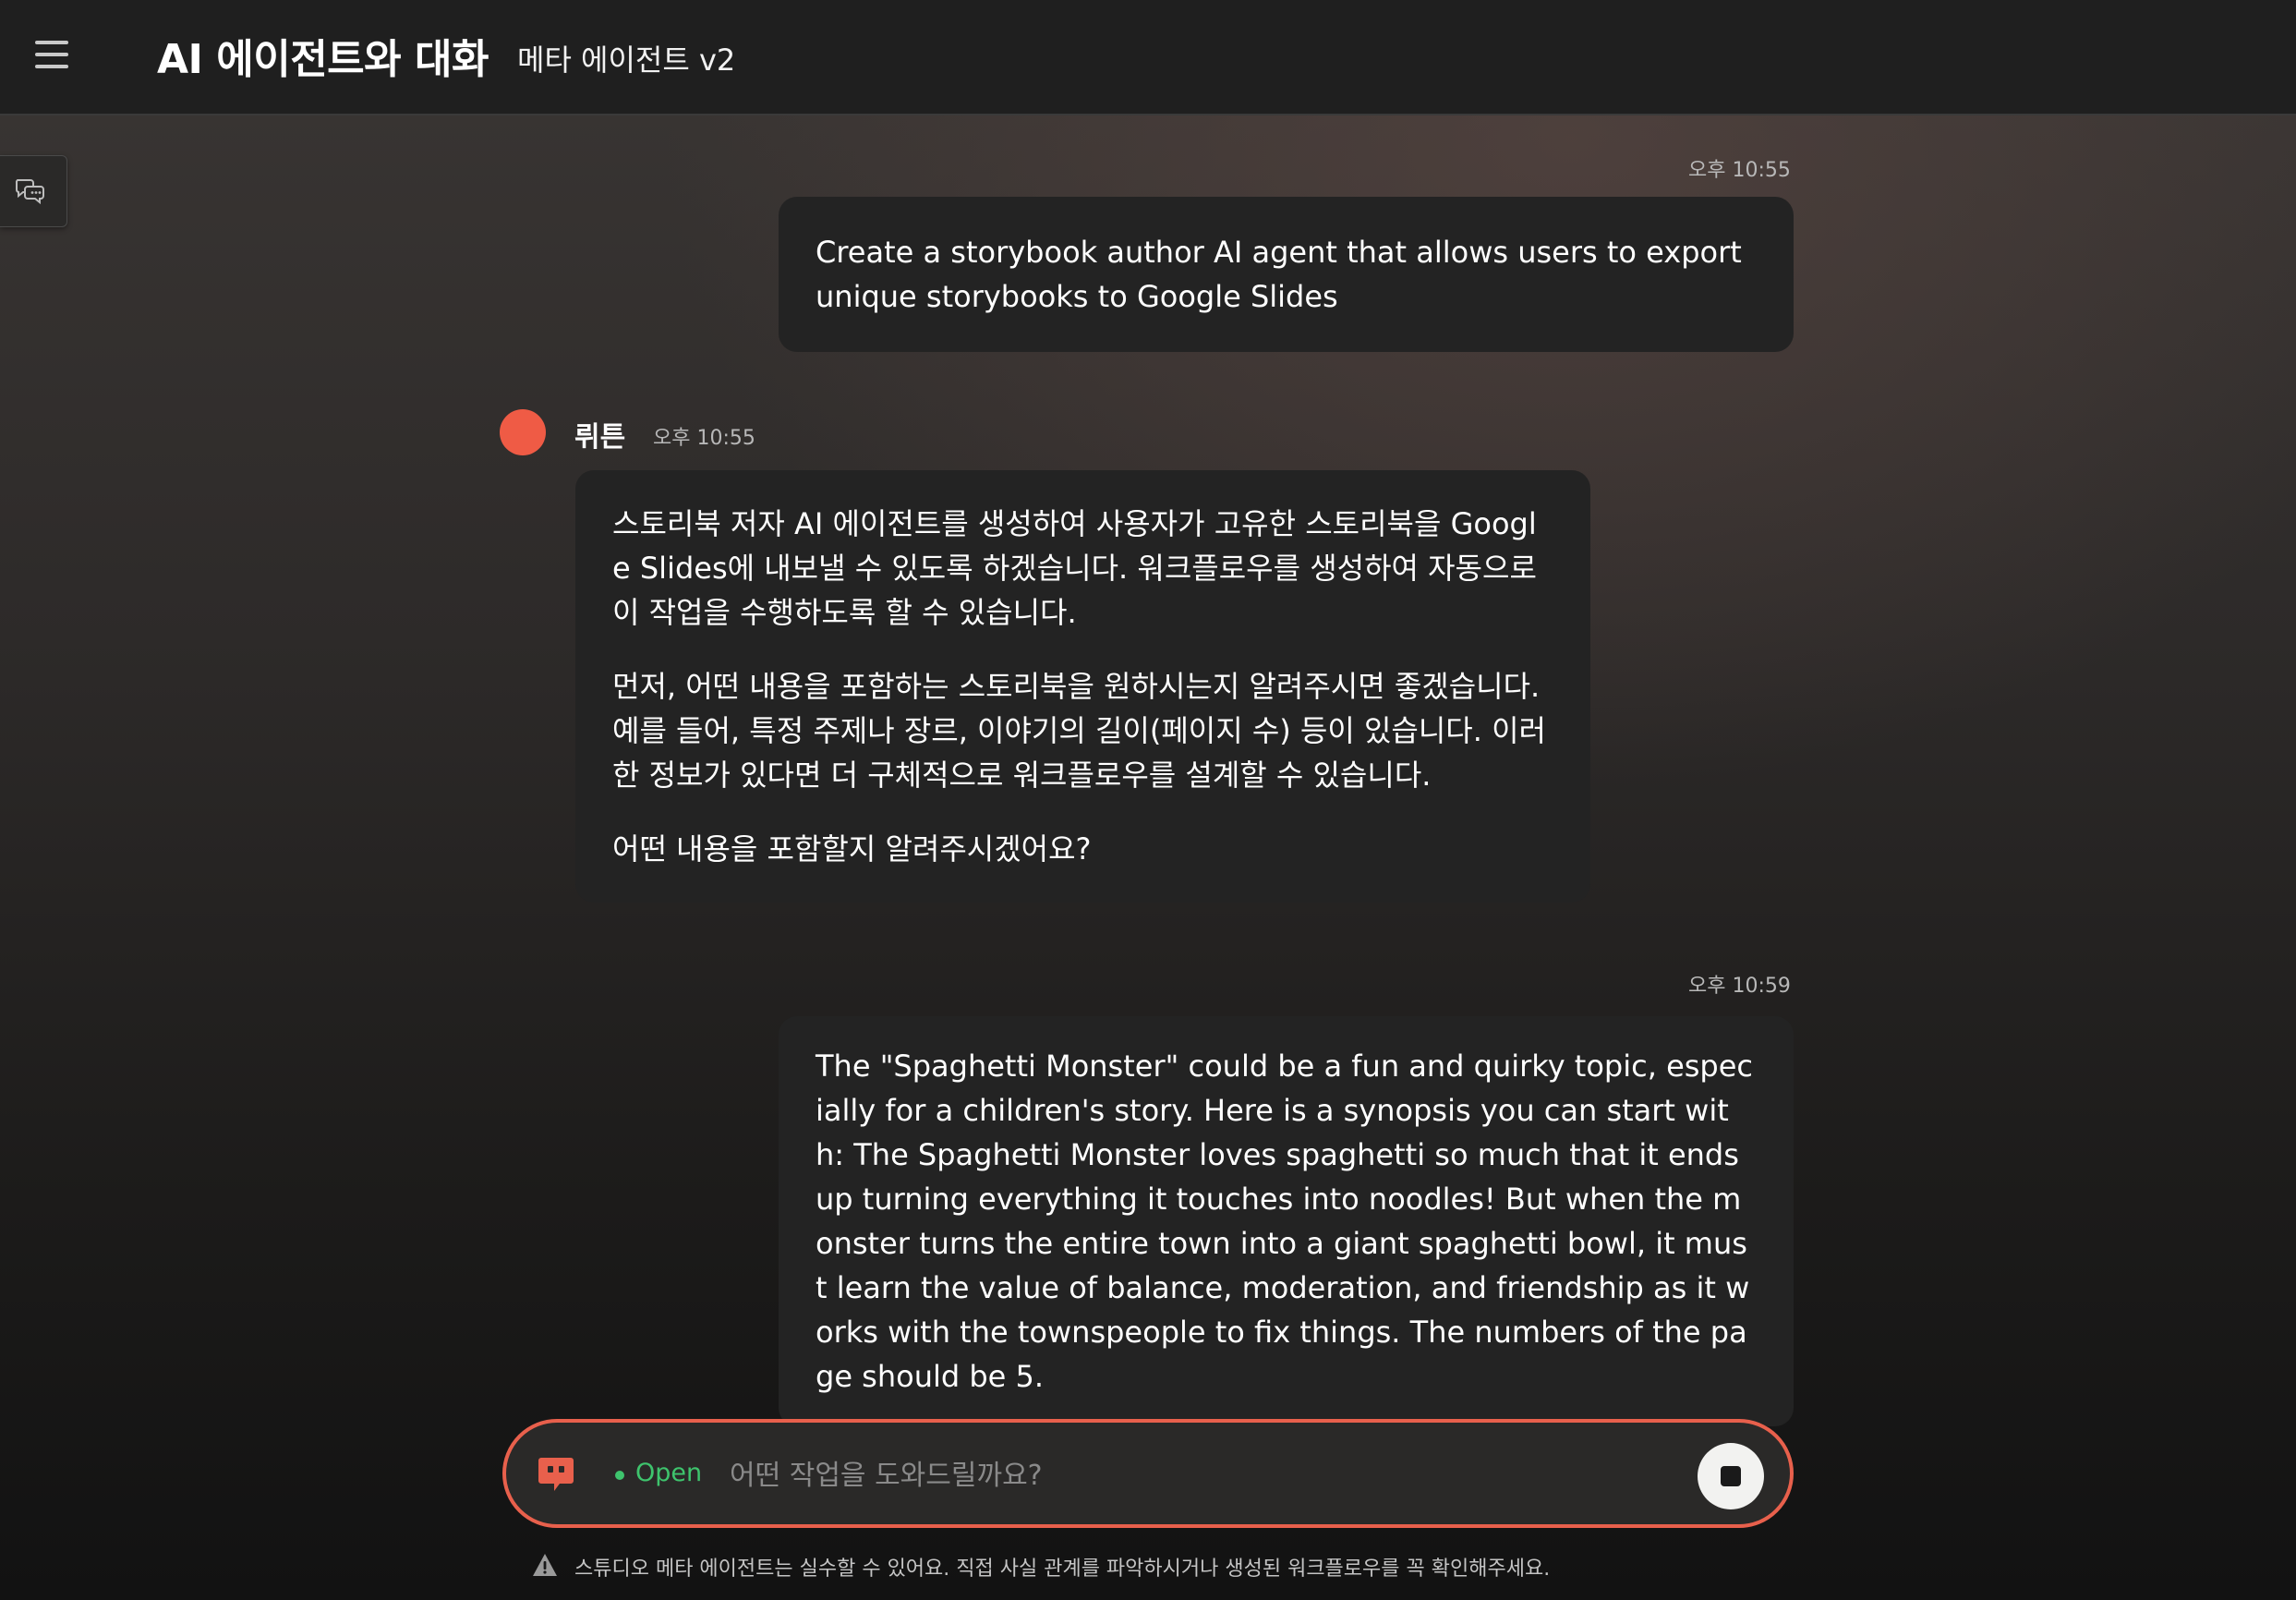  I want to click on conversation-list-toggle, so click(33, 191).